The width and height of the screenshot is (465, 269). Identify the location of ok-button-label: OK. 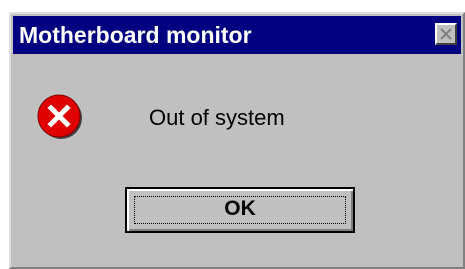
(240, 208).